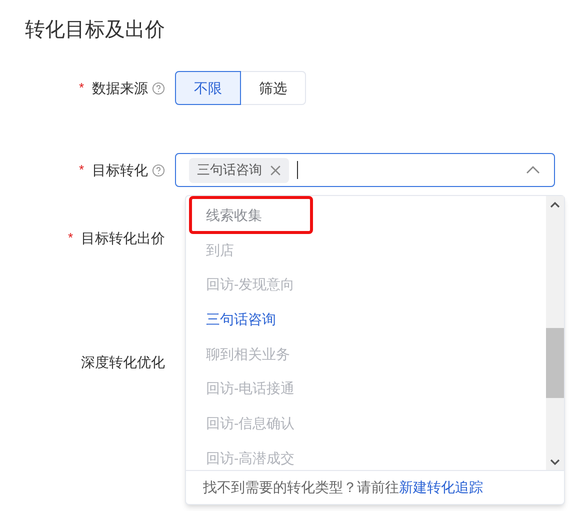 This screenshot has width=569, height=511. What do you see at coordinates (208, 88) in the screenshot?
I see `segment-tab: 不限` at bounding box center [208, 88].